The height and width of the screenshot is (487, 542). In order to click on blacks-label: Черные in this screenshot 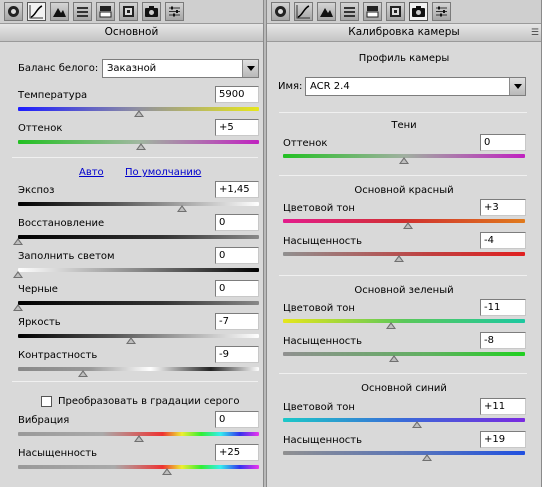, I will do `click(38, 289)`.